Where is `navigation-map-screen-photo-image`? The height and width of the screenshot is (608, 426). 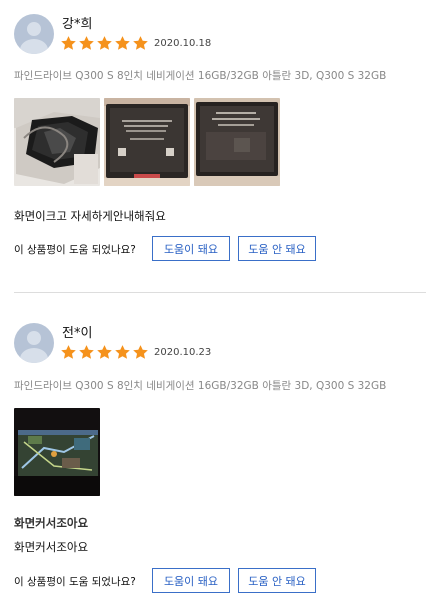
navigation-map-screen-photo-image is located at coordinates (57, 452).